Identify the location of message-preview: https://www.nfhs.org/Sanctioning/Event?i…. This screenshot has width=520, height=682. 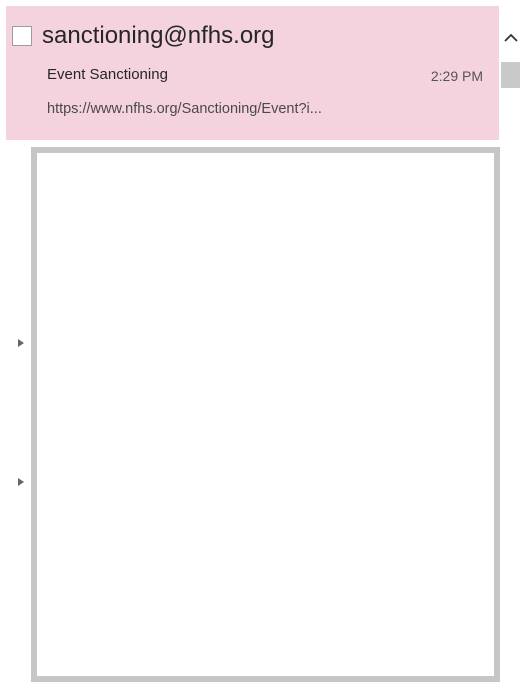
(184, 109).